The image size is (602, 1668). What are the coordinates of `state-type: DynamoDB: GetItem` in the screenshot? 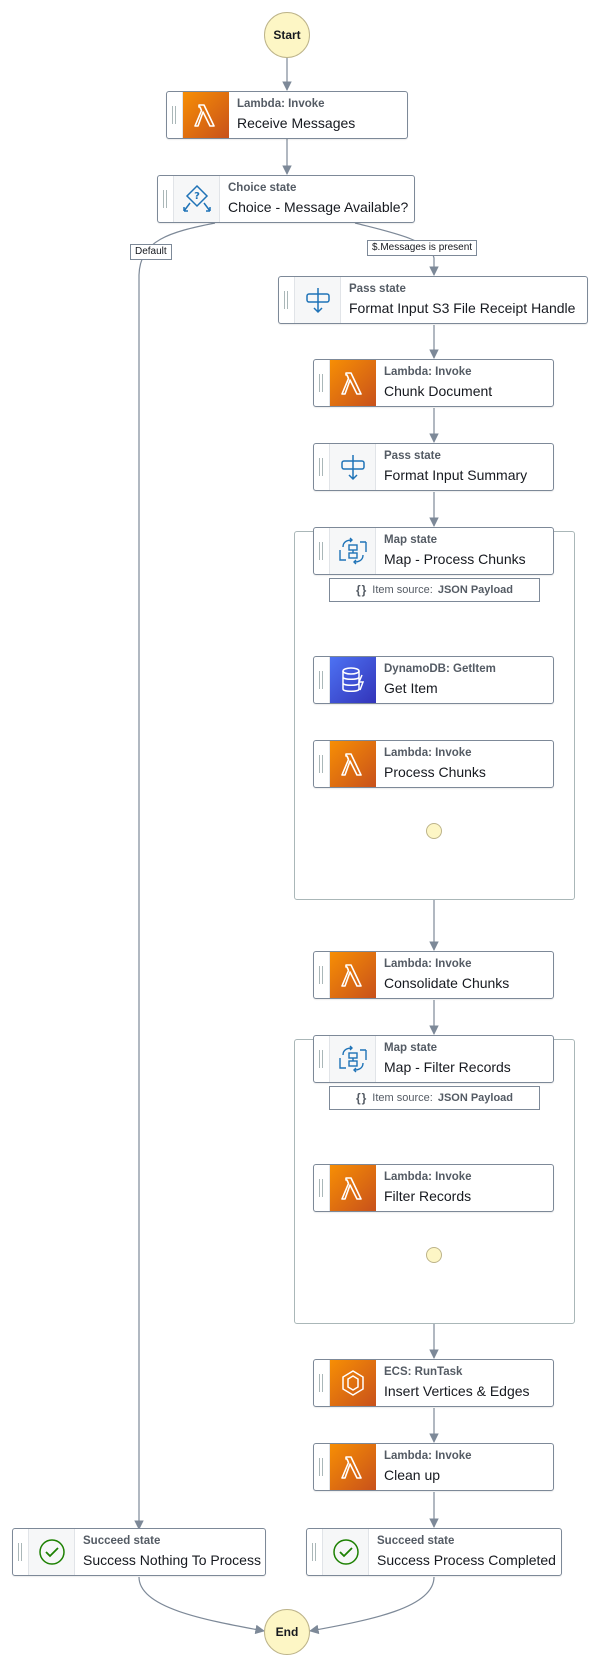 It's located at (440, 669).